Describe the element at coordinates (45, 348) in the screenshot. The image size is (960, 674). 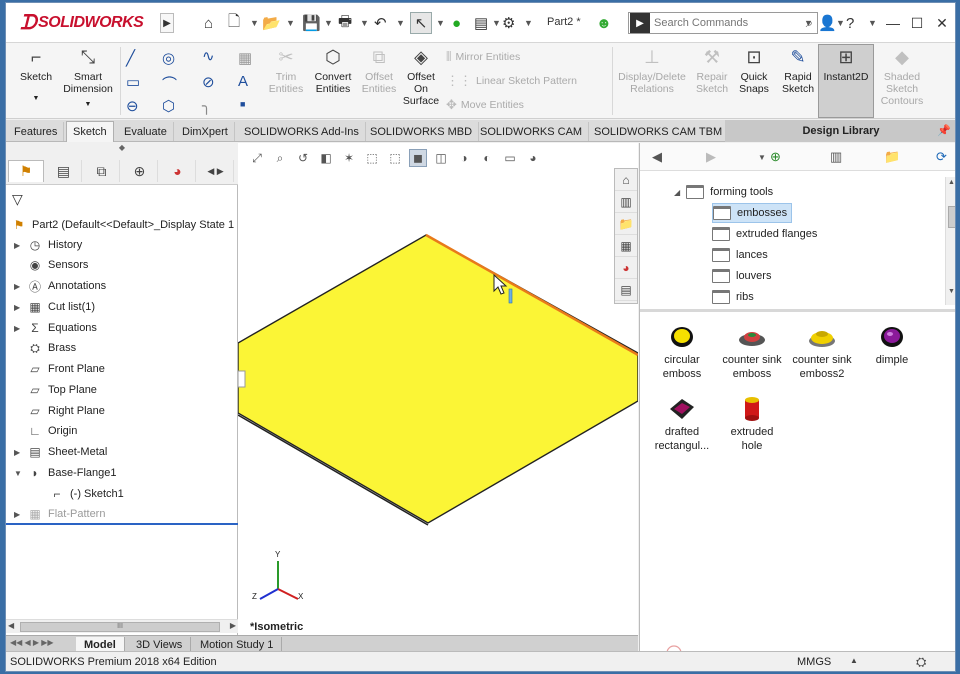
I see `tree-item-material: ⛭ Brass` at that location.